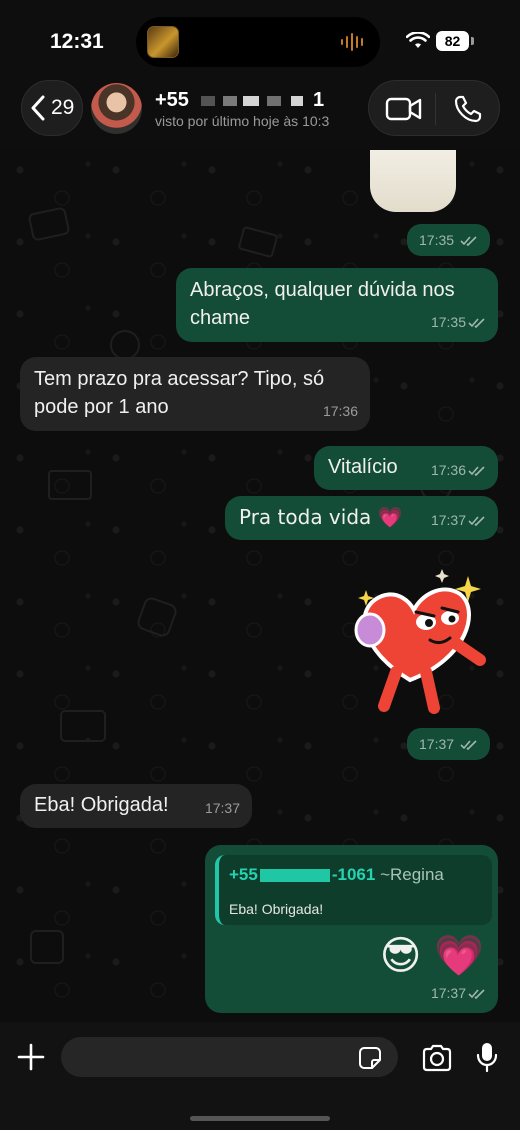 The width and height of the screenshot is (520, 1130). What do you see at coordinates (276, 909) in the screenshot?
I see `quoted-text: Eba! Obrigada!` at bounding box center [276, 909].